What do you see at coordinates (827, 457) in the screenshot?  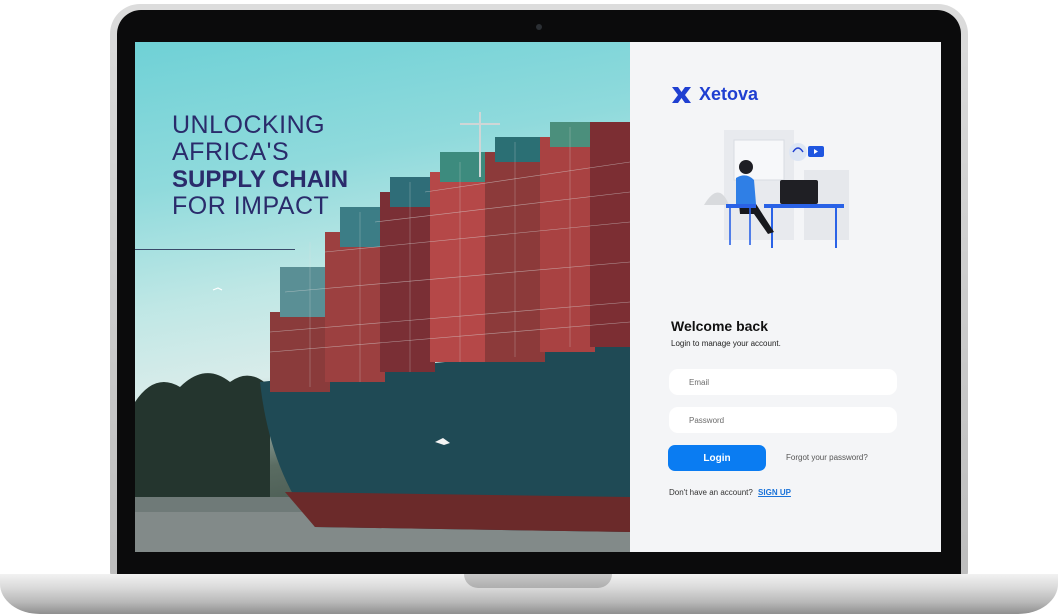 I see `forgot-password-link: Forgot your password?` at bounding box center [827, 457].